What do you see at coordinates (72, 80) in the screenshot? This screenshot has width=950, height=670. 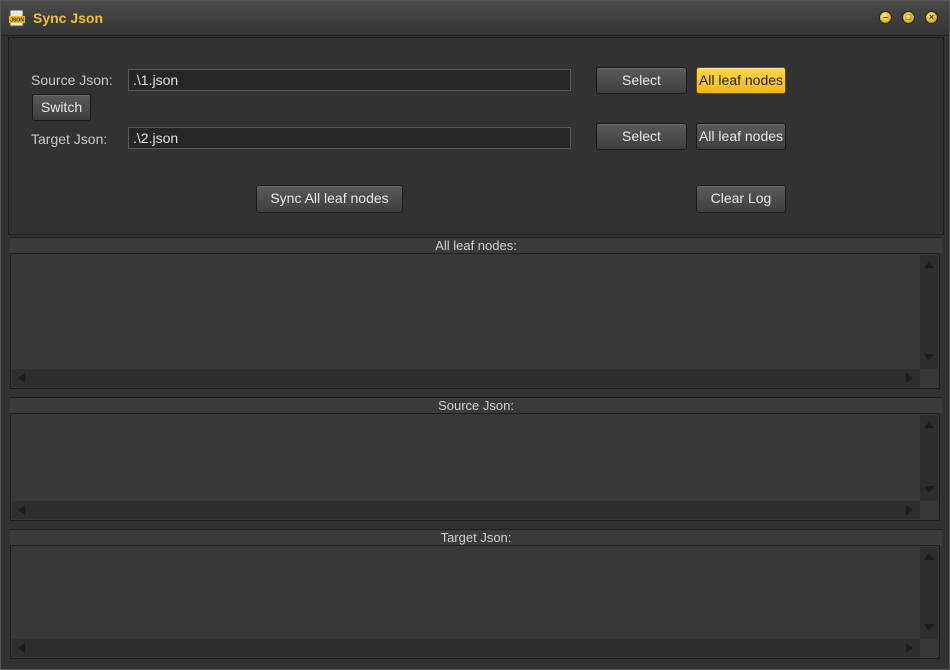 I see `source-json-label: Source Json:` at bounding box center [72, 80].